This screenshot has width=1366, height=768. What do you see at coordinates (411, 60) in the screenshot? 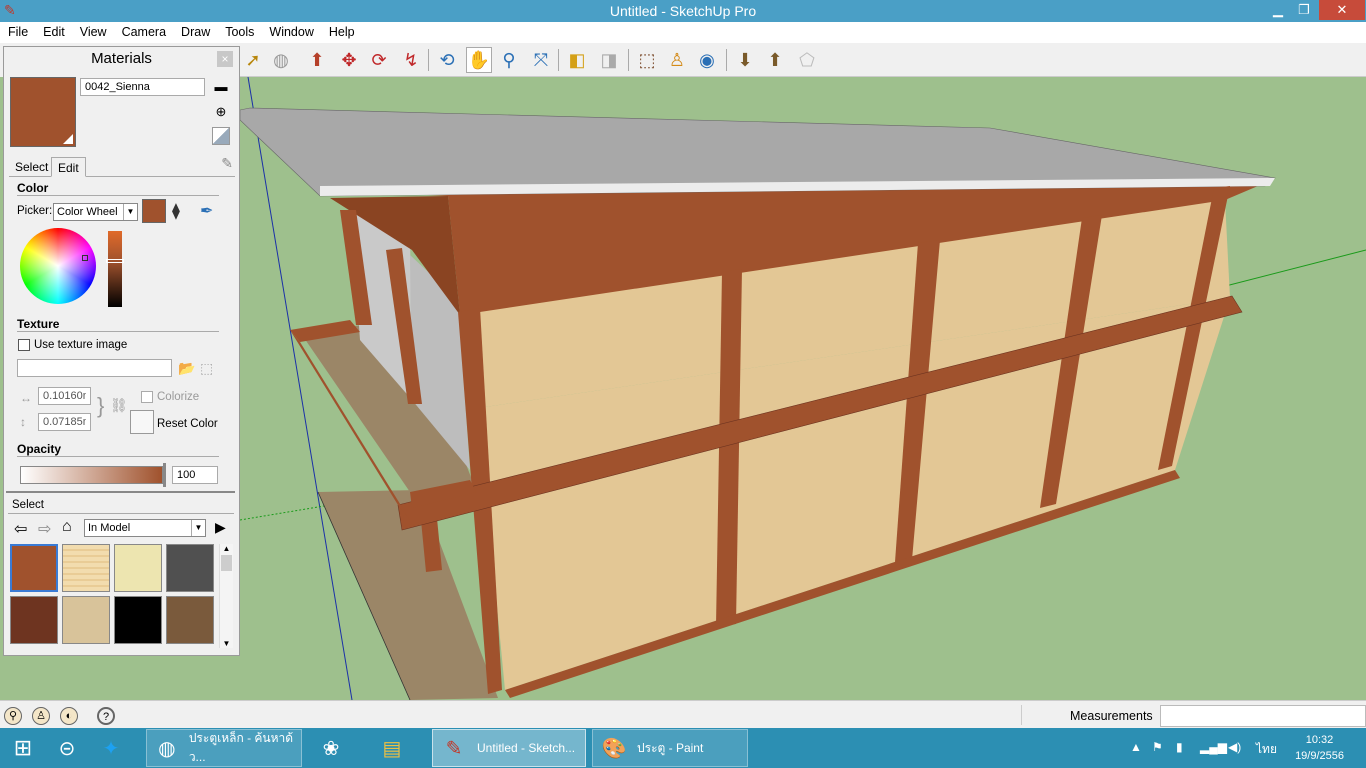
I see `follow-me-icon: ↯` at bounding box center [411, 60].